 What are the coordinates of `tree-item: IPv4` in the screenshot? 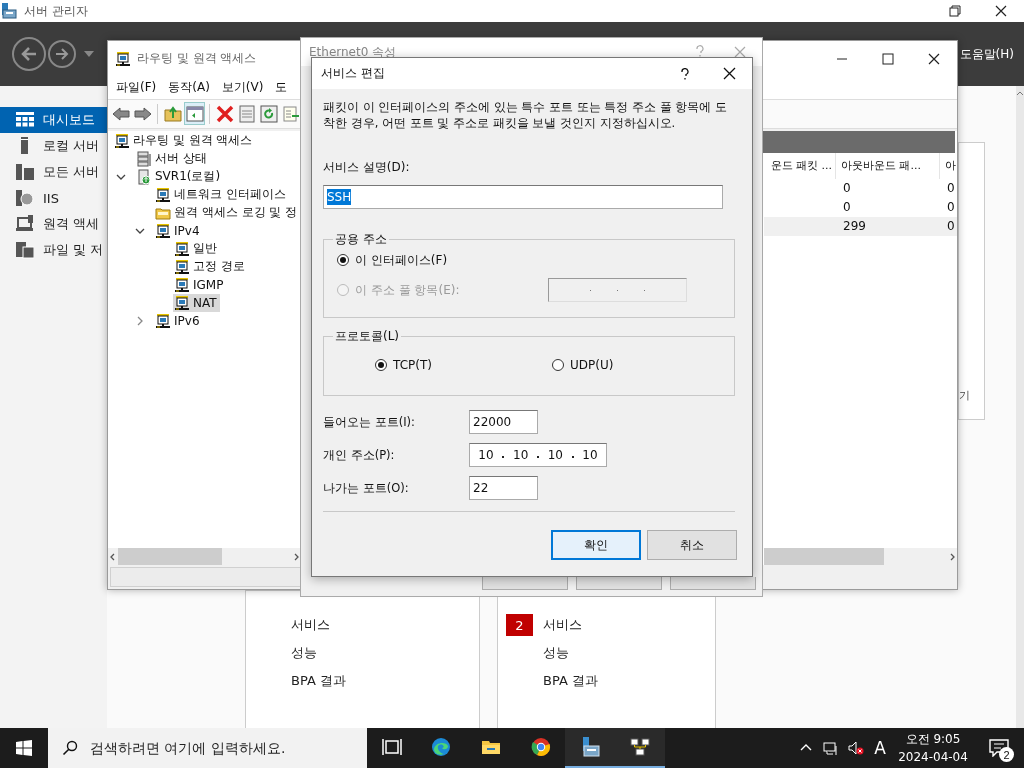 It's located at (178, 230).